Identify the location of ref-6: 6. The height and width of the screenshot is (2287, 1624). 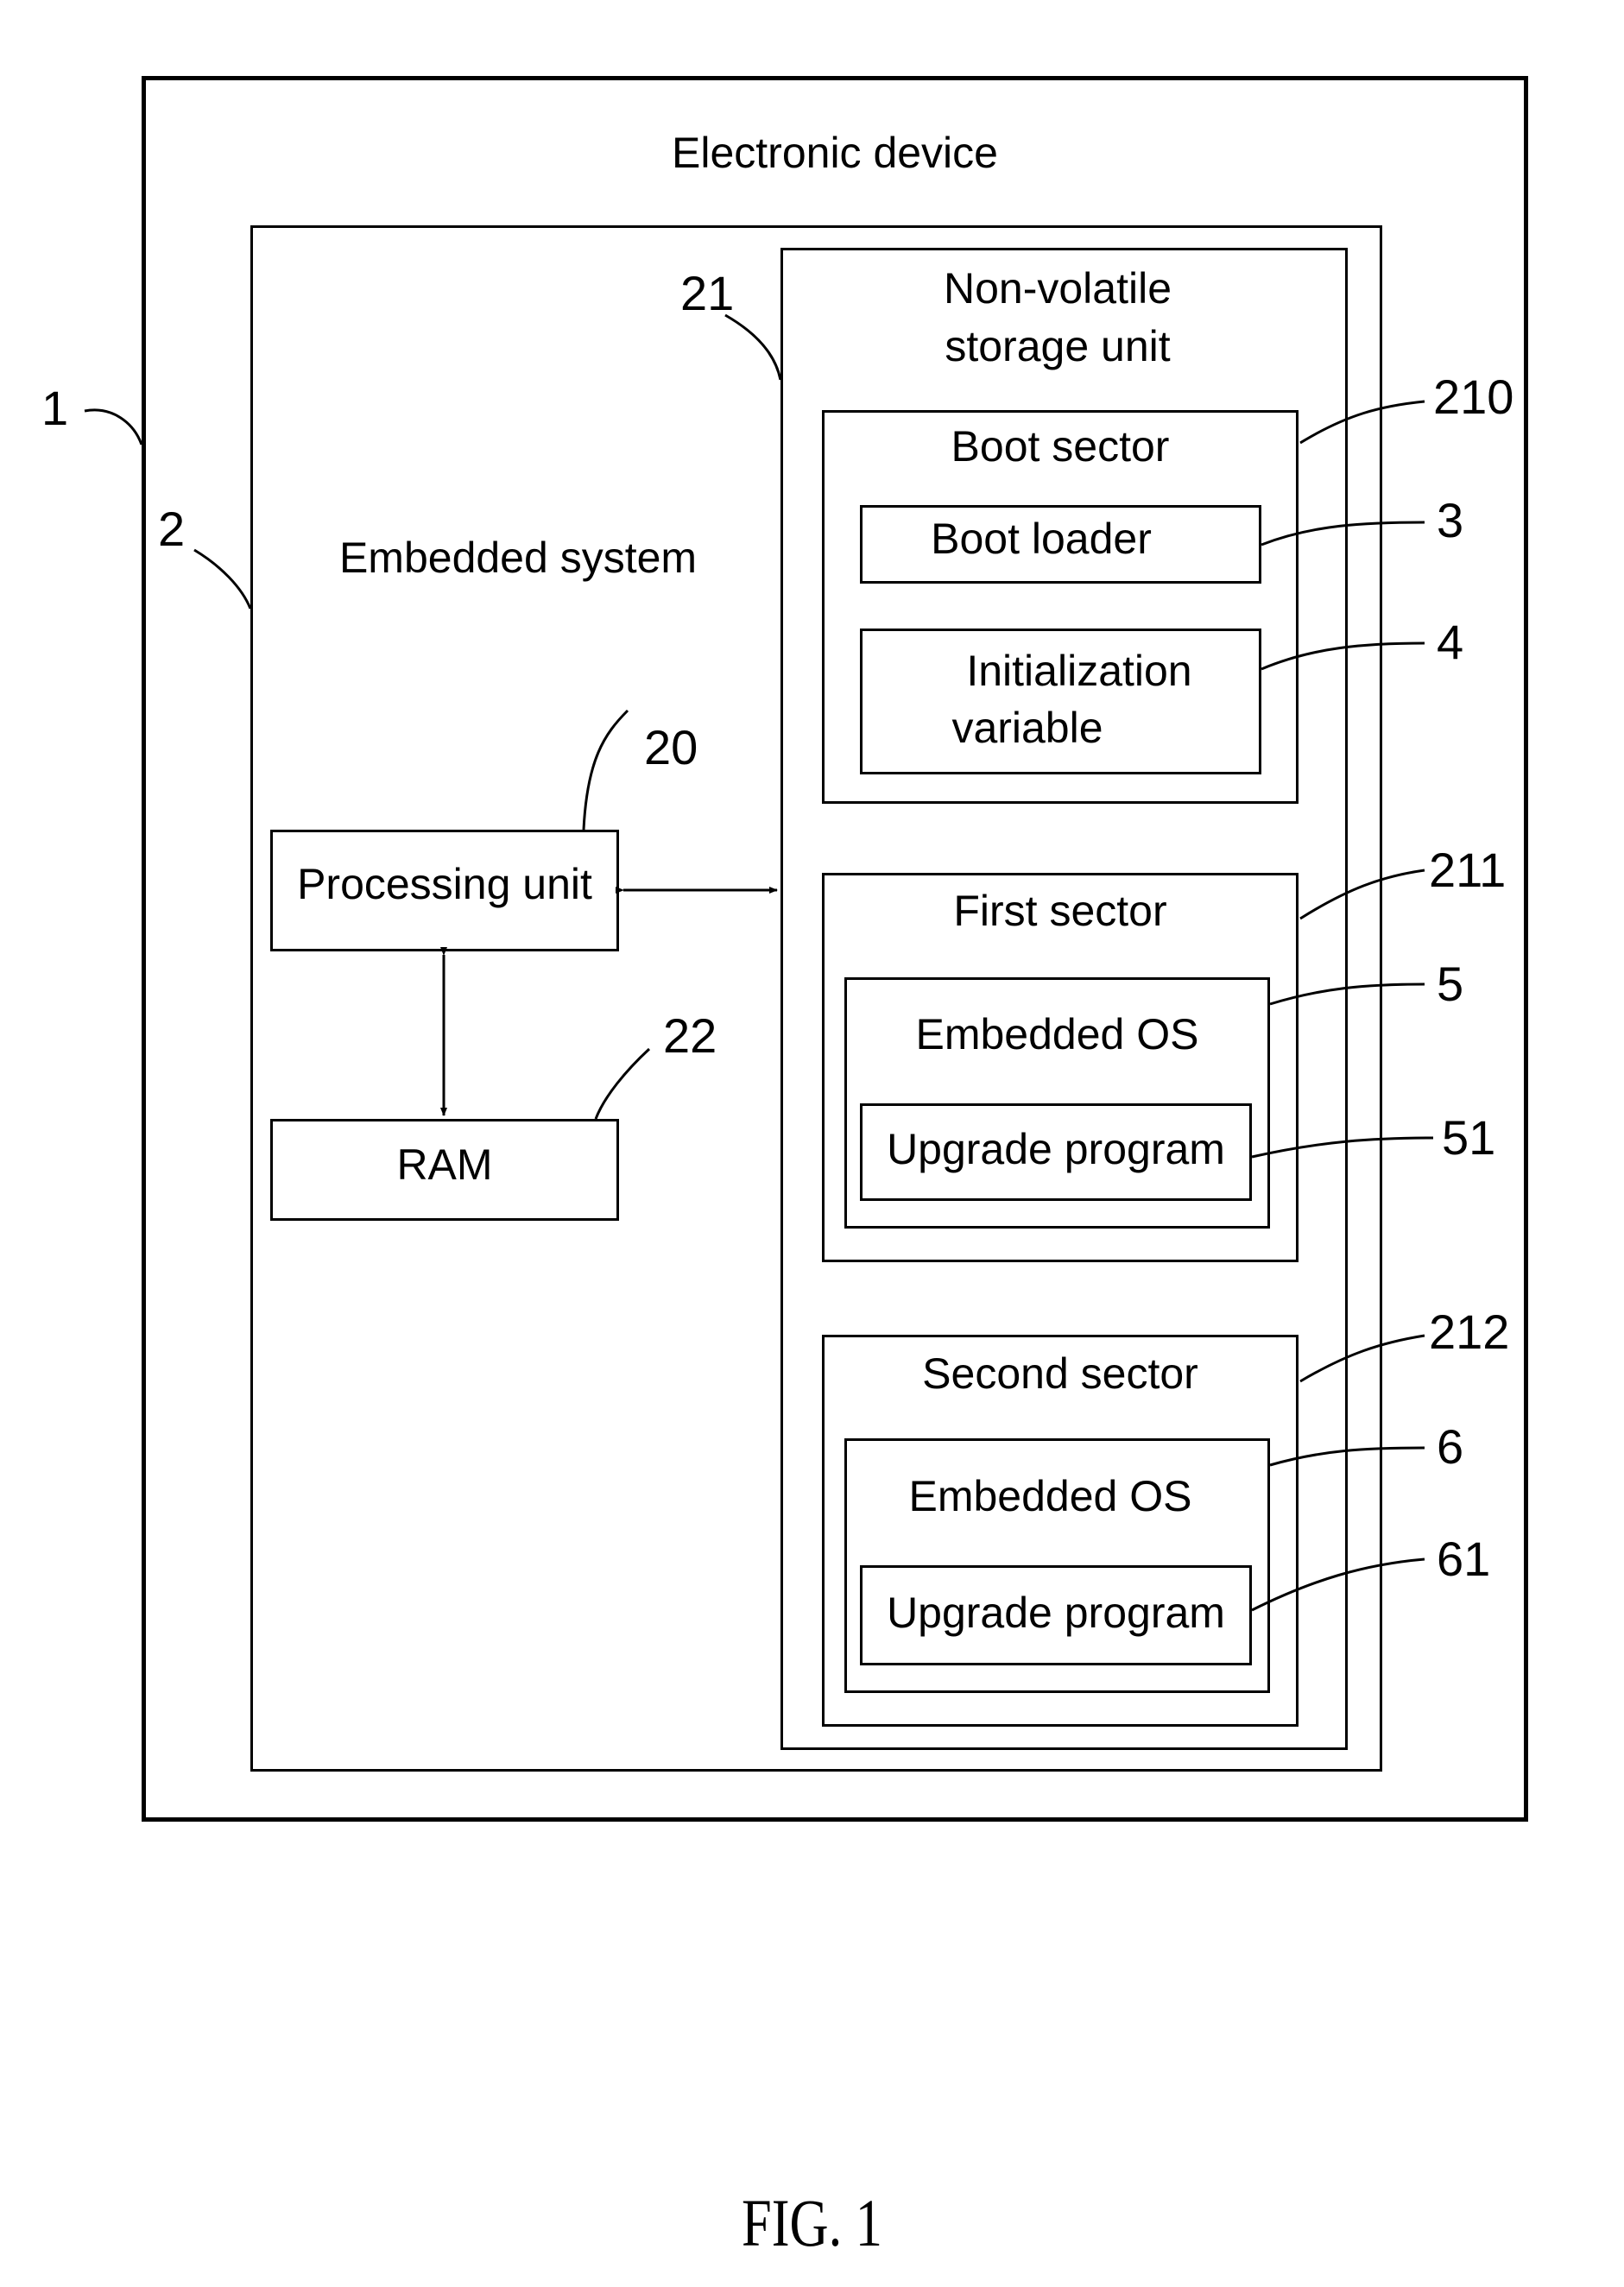
(1450, 1446).